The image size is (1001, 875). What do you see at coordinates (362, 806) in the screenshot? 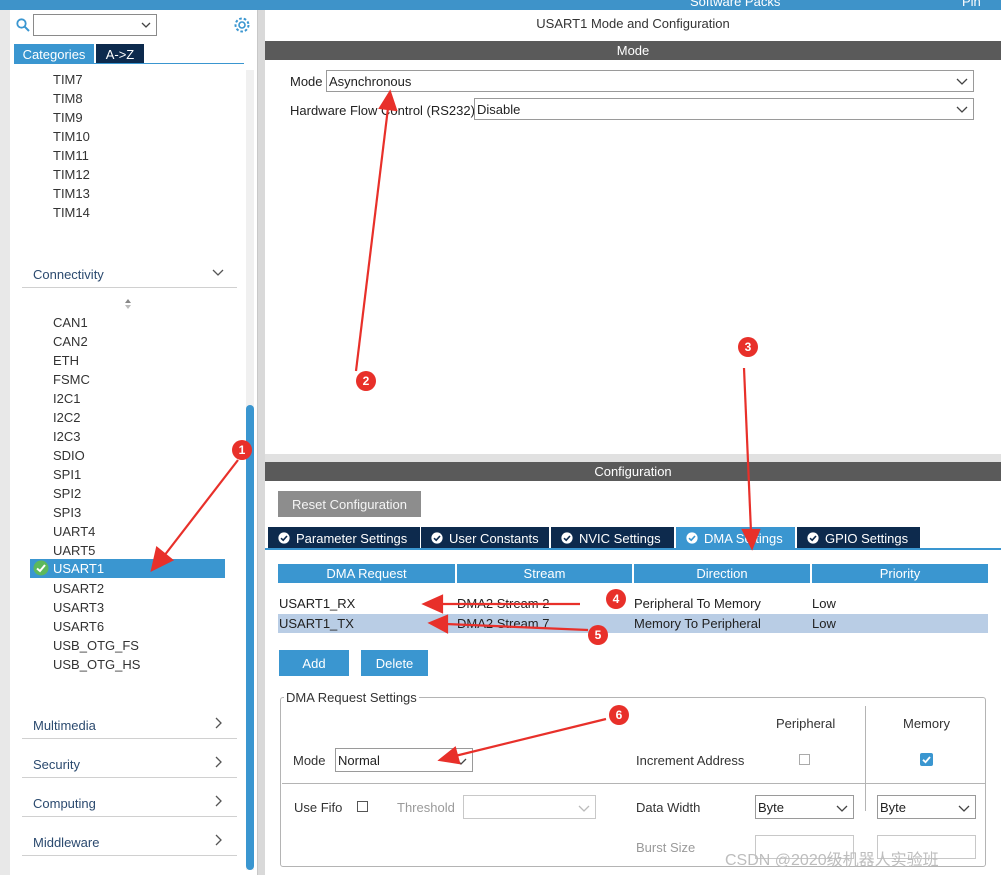
I see `use-fifo-checkbox` at bounding box center [362, 806].